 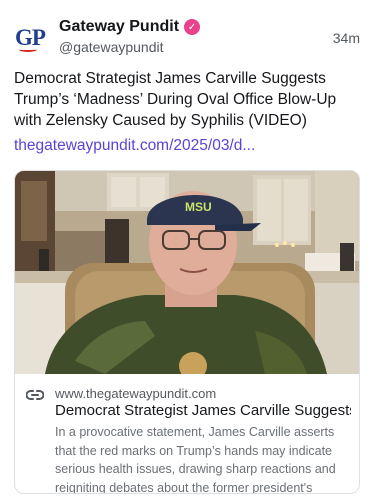 What do you see at coordinates (346, 38) in the screenshot?
I see `post-timestamp: 34m` at bounding box center [346, 38].